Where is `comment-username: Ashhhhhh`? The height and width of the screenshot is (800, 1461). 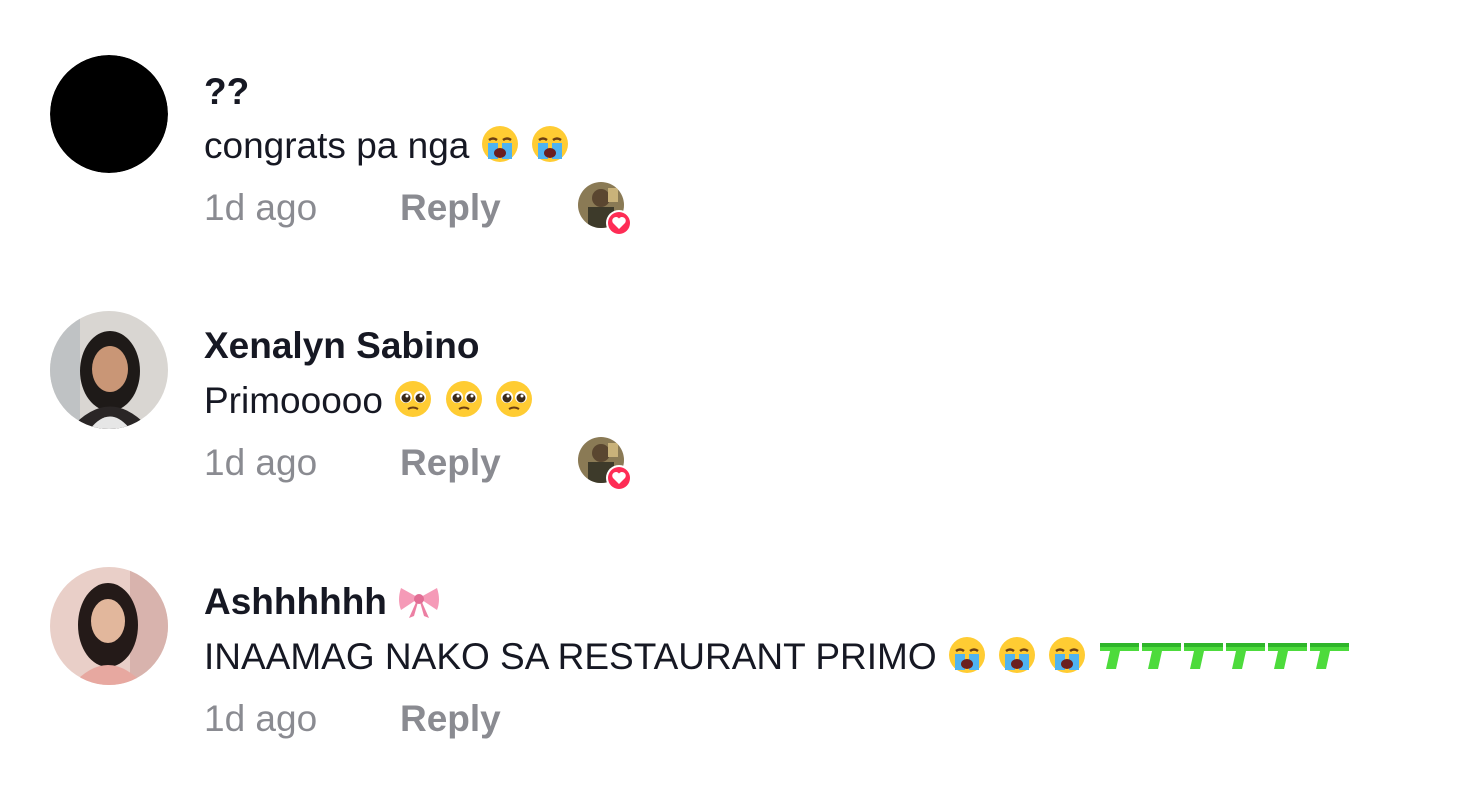
comment-username: Ashhhhhh is located at coordinates (322, 602).